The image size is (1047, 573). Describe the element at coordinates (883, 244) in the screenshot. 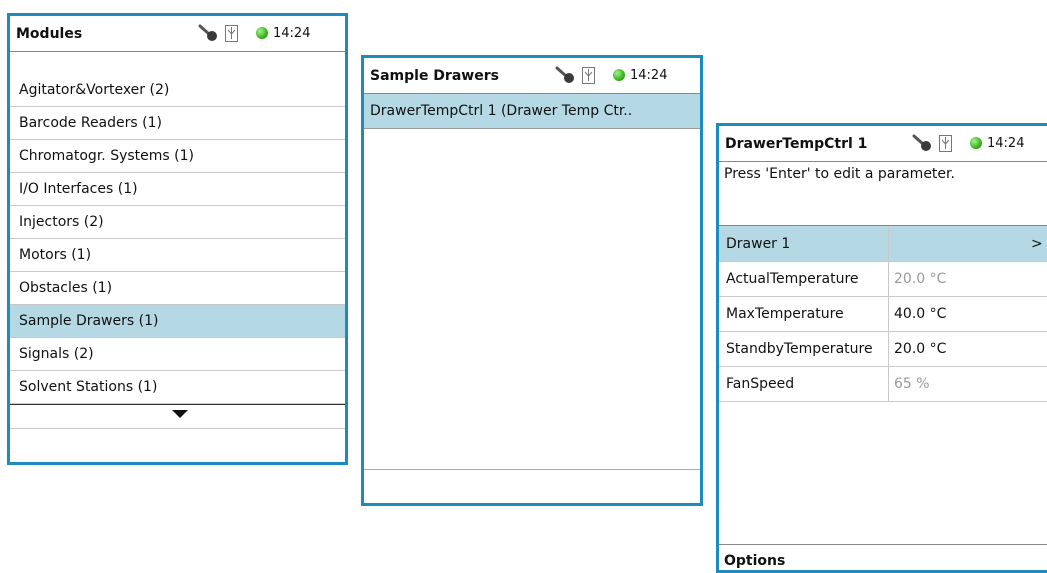

I see `param-group-drawer-1: Drawer 1 >` at that location.